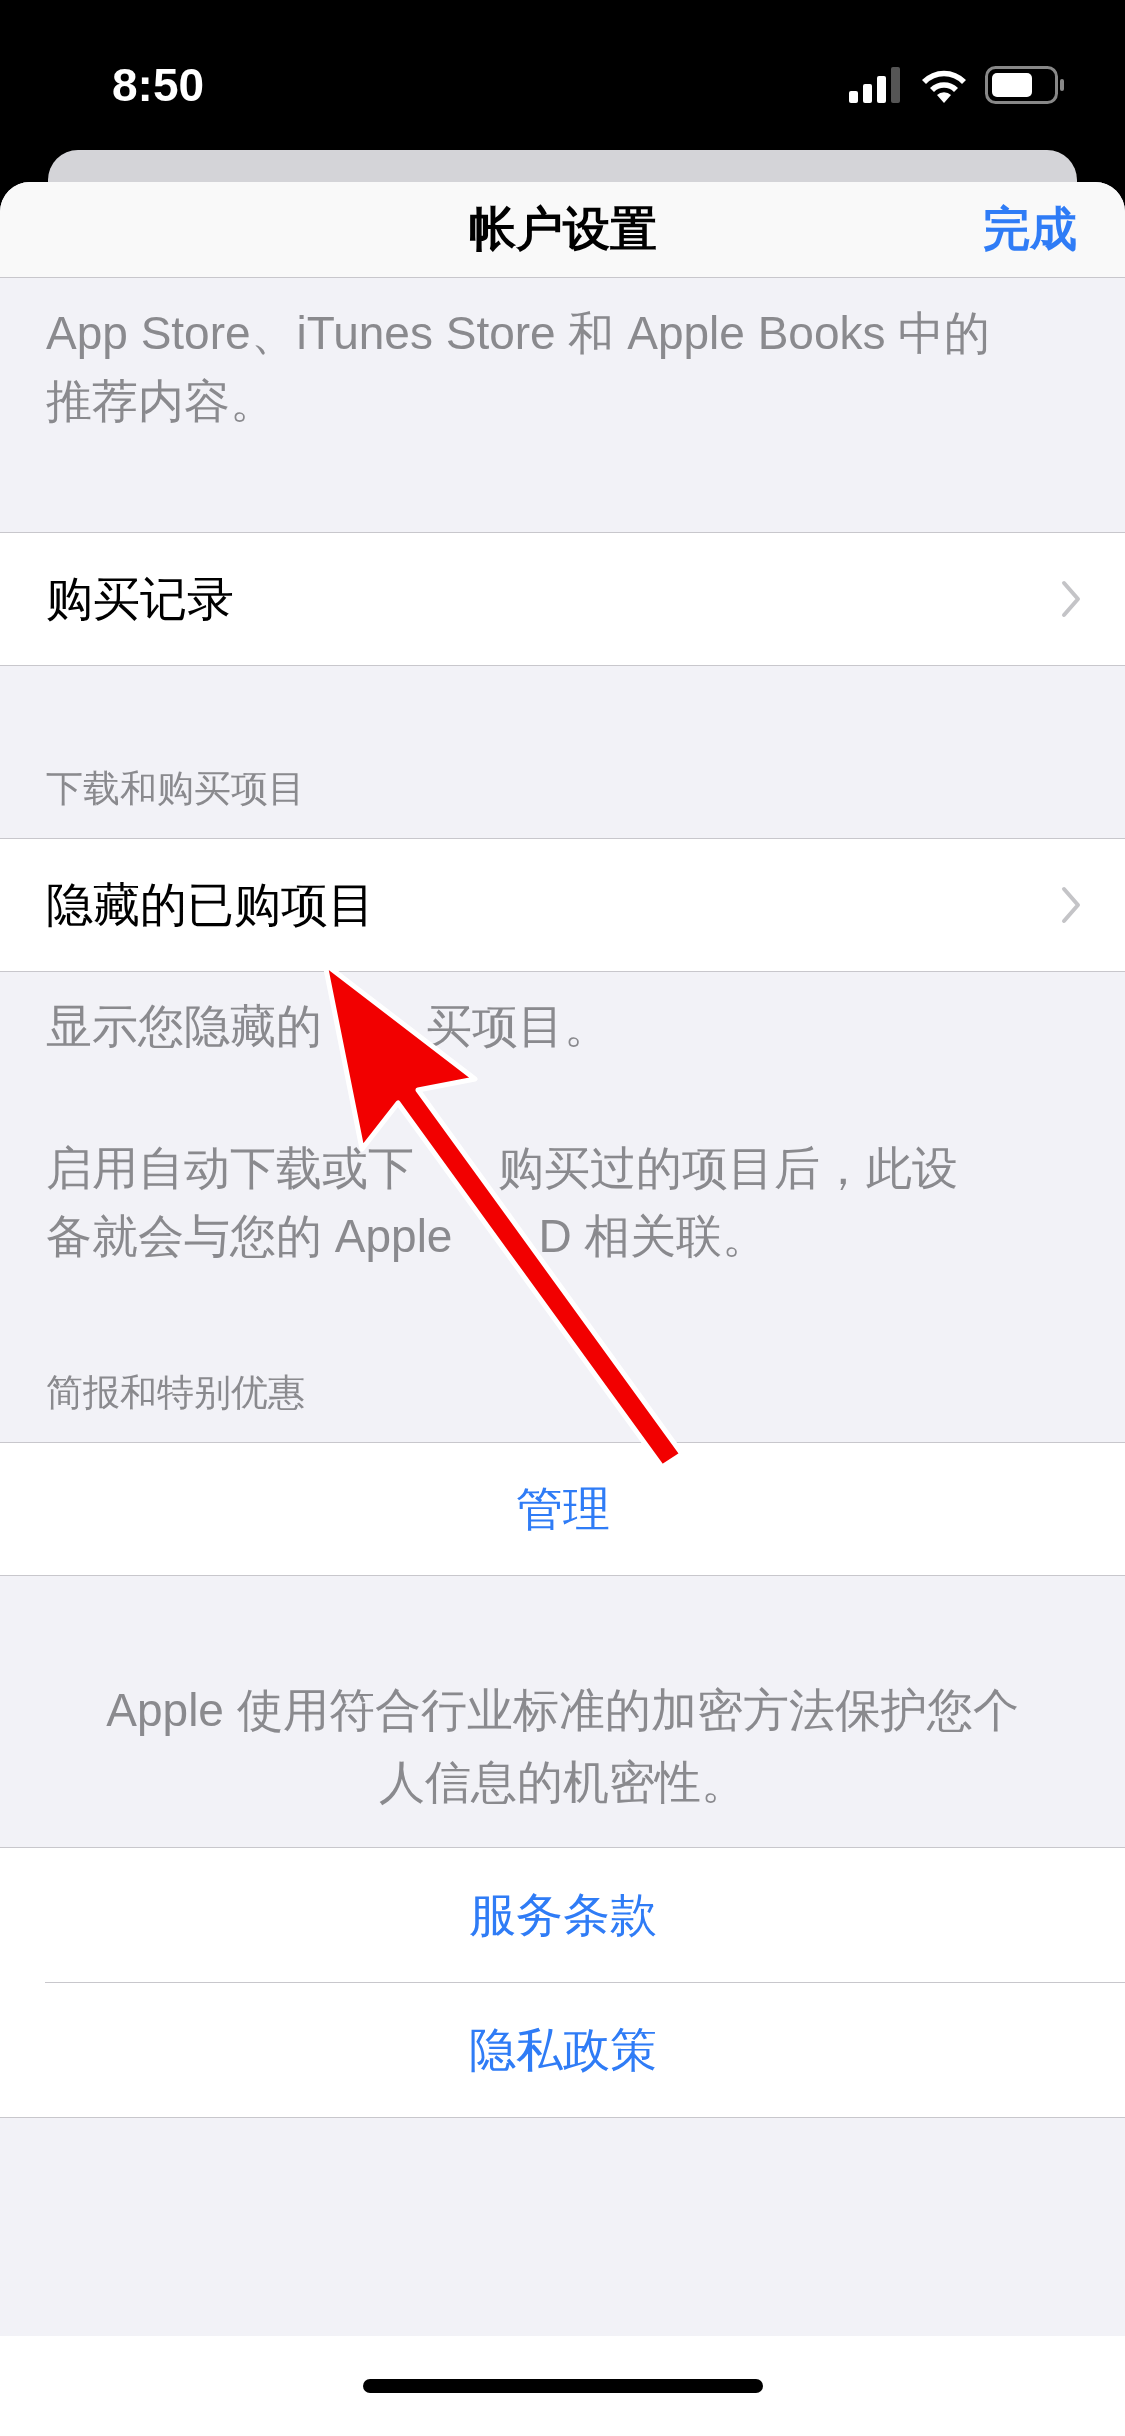  Describe the element at coordinates (249, 1236) in the screenshot. I see `footer-text: 备就会与您的 Apple` at that location.